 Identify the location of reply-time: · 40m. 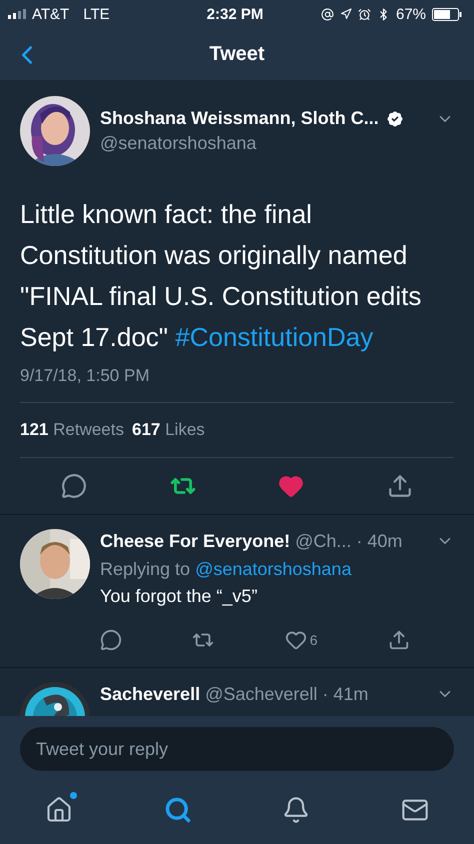
(379, 541).